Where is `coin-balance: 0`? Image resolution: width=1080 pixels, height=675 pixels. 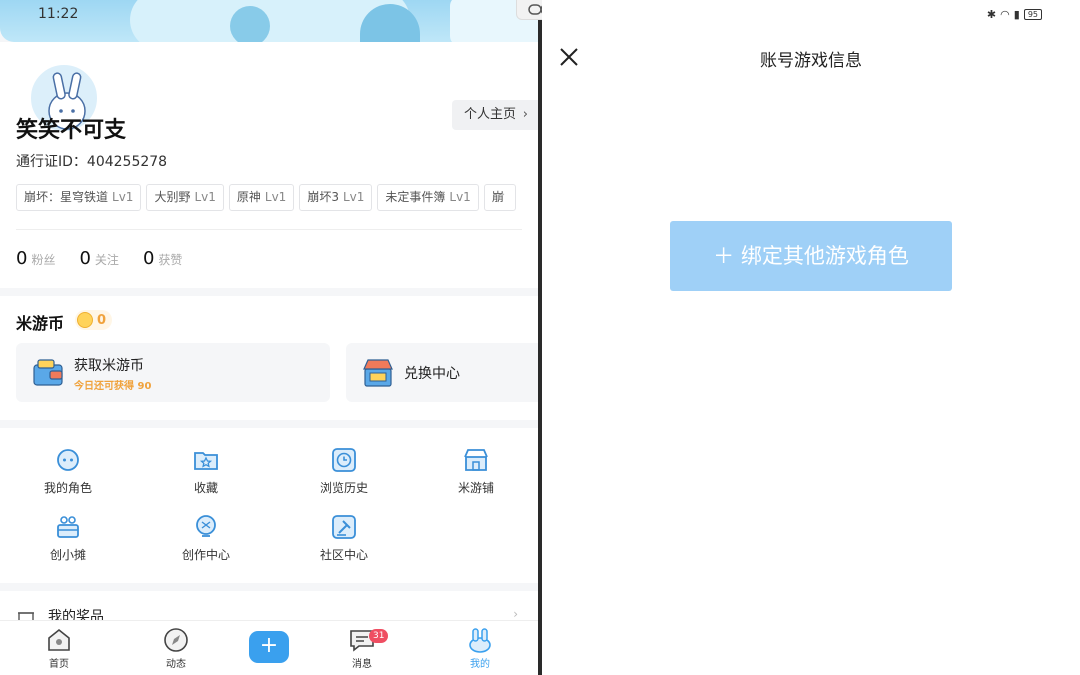 coin-balance: 0 is located at coordinates (94, 320).